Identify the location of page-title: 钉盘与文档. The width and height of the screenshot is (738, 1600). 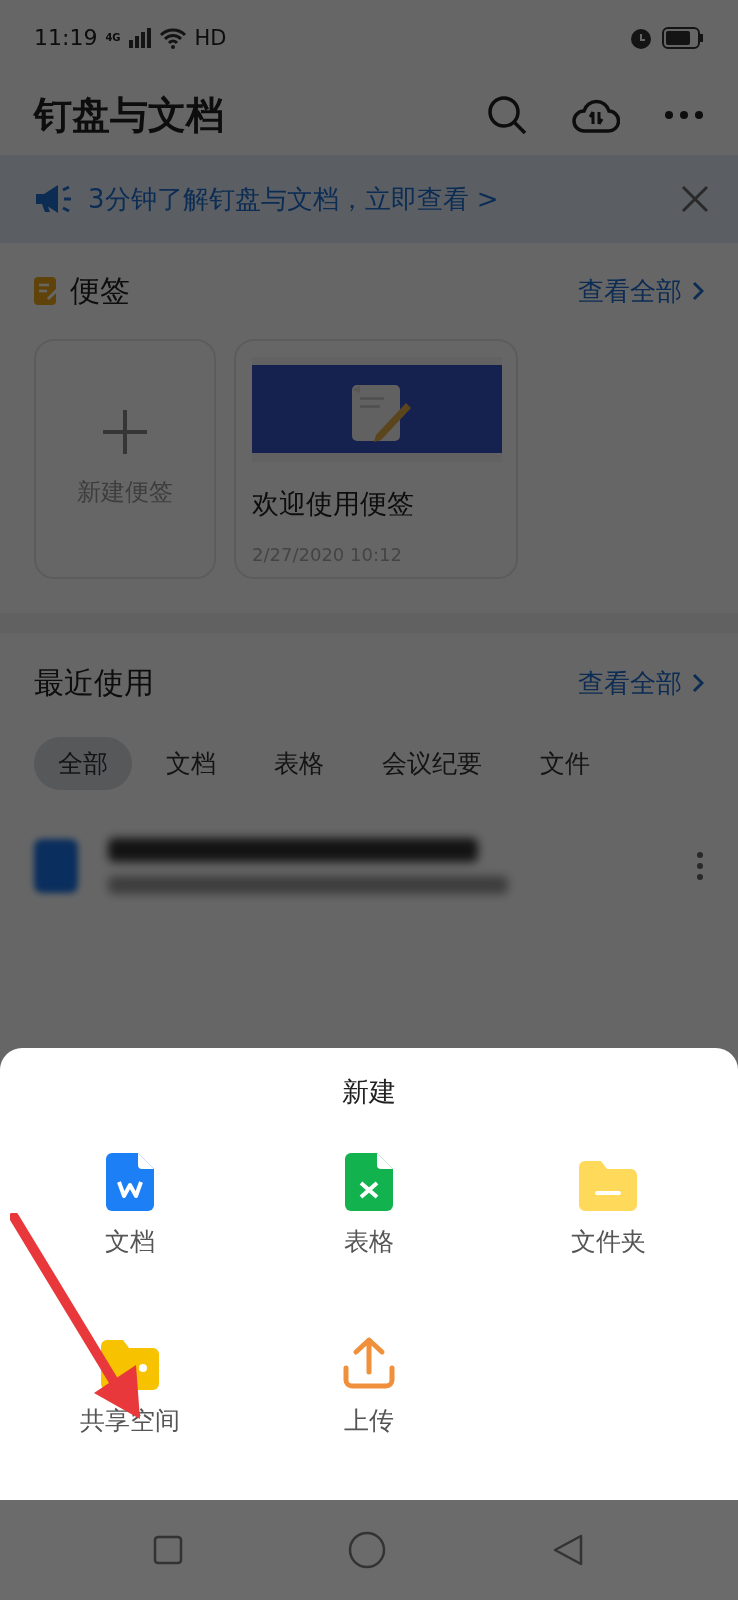
(129, 115).